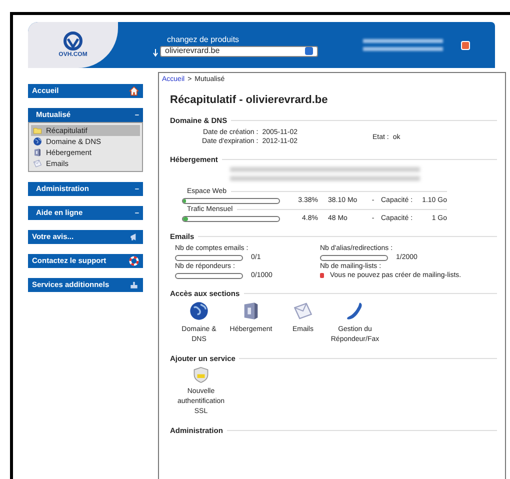 This screenshot has height=479, width=510. I want to click on shield-lock-icon, so click(201, 375).